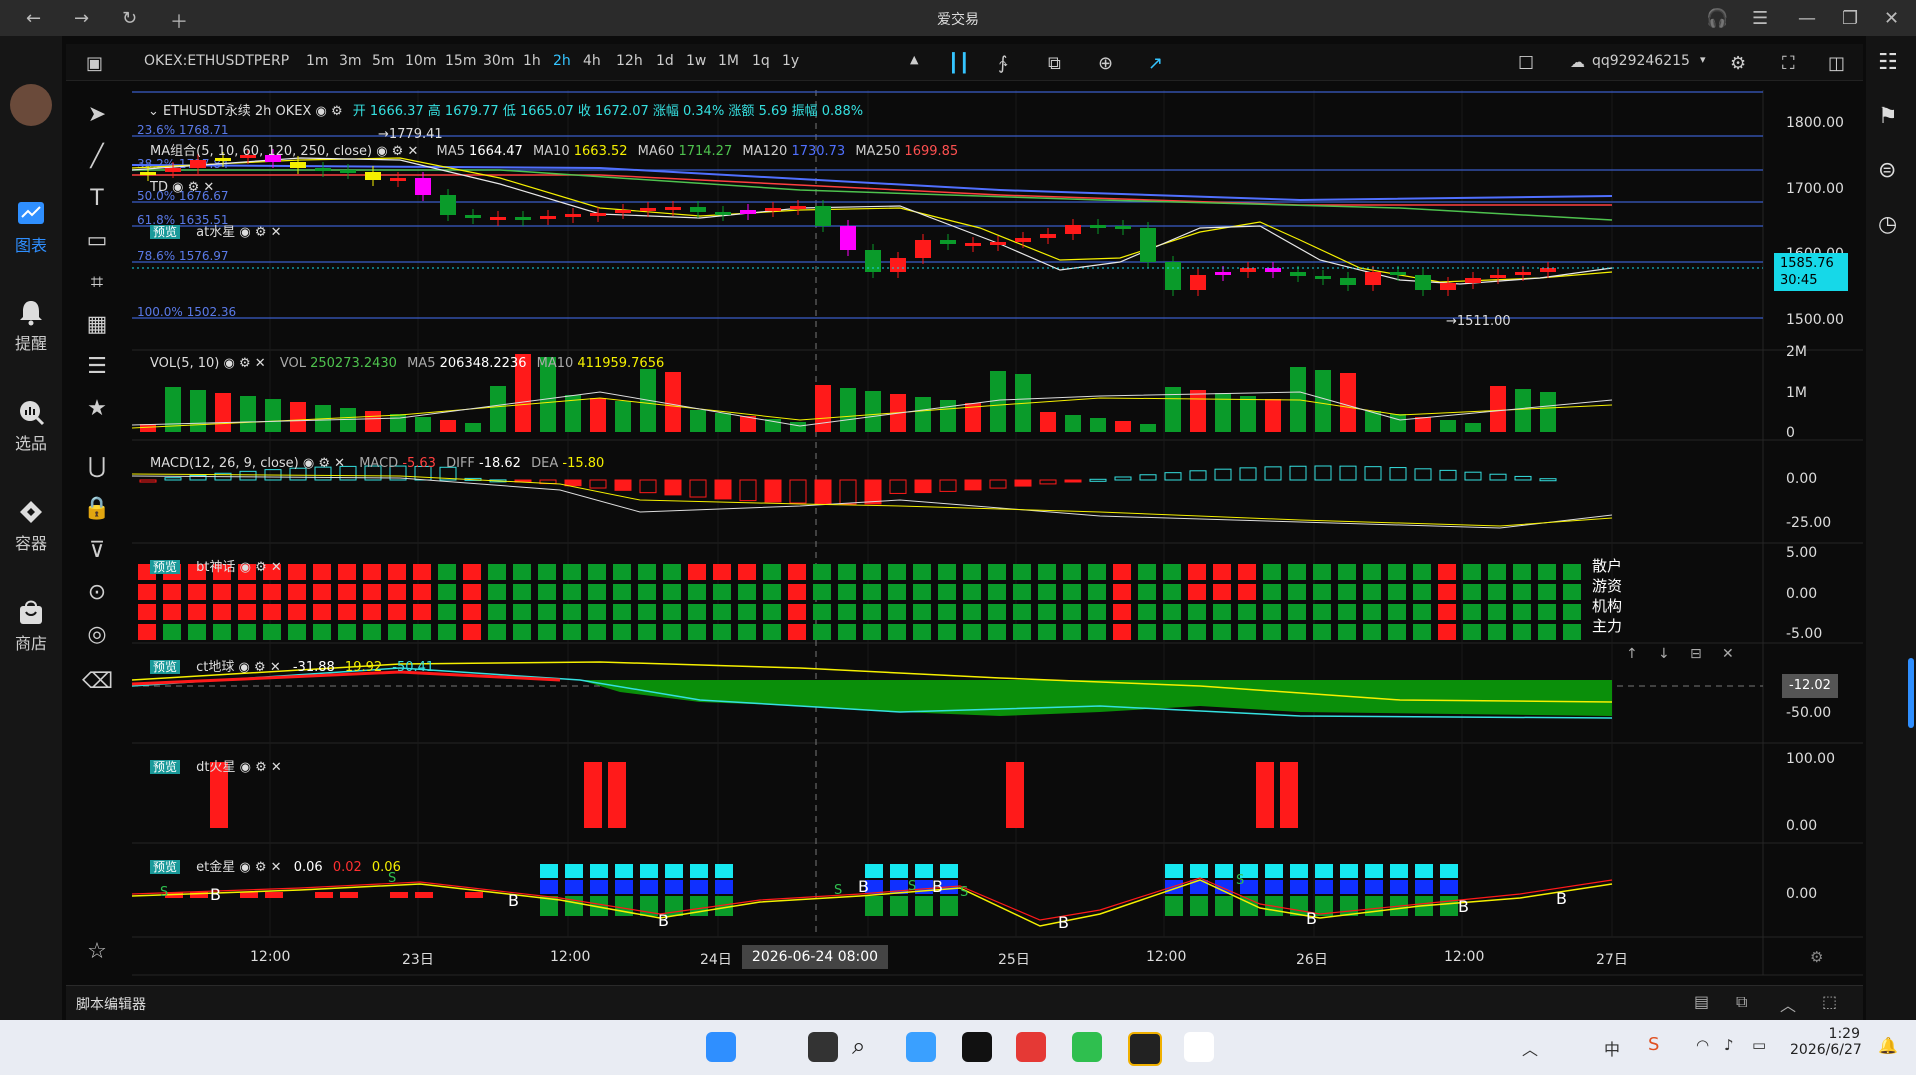 Image resolution: width=1916 pixels, height=1075 pixels. What do you see at coordinates (721, 1047) in the screenshot?
I see `start-icon` at bounding box center [721, 1047].